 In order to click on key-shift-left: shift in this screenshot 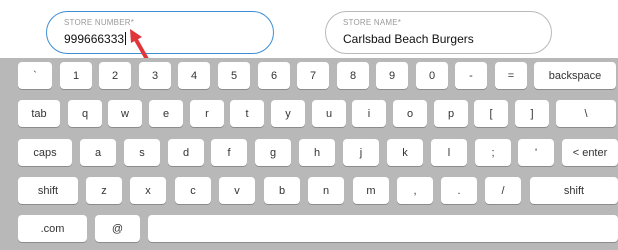, I will do `click(48, 190)`.